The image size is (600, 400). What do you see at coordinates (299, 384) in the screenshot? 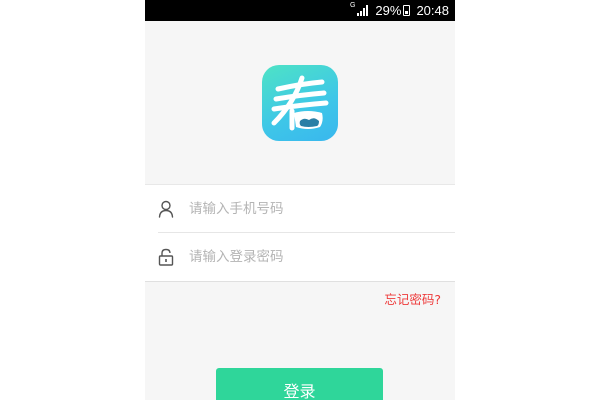
I see `login-button: 登录` at bounding box center [299, 384].